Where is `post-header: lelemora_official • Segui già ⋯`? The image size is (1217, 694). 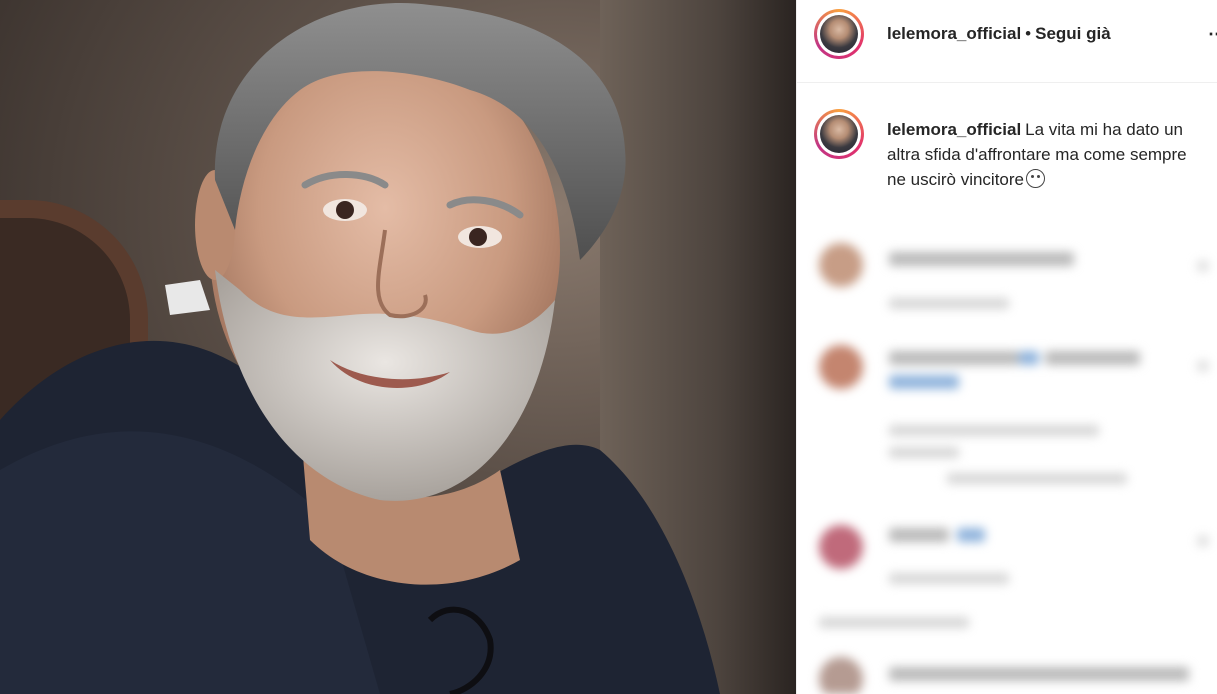 post-header: lelemora_official • Segui già ⋯ is located at coordinates (1007, 41).